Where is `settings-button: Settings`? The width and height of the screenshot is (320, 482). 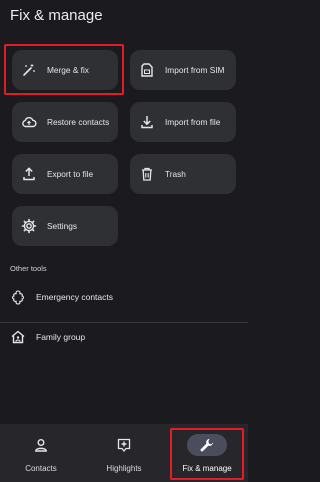
settings-button: Settings is located at coordinates (65, 226).